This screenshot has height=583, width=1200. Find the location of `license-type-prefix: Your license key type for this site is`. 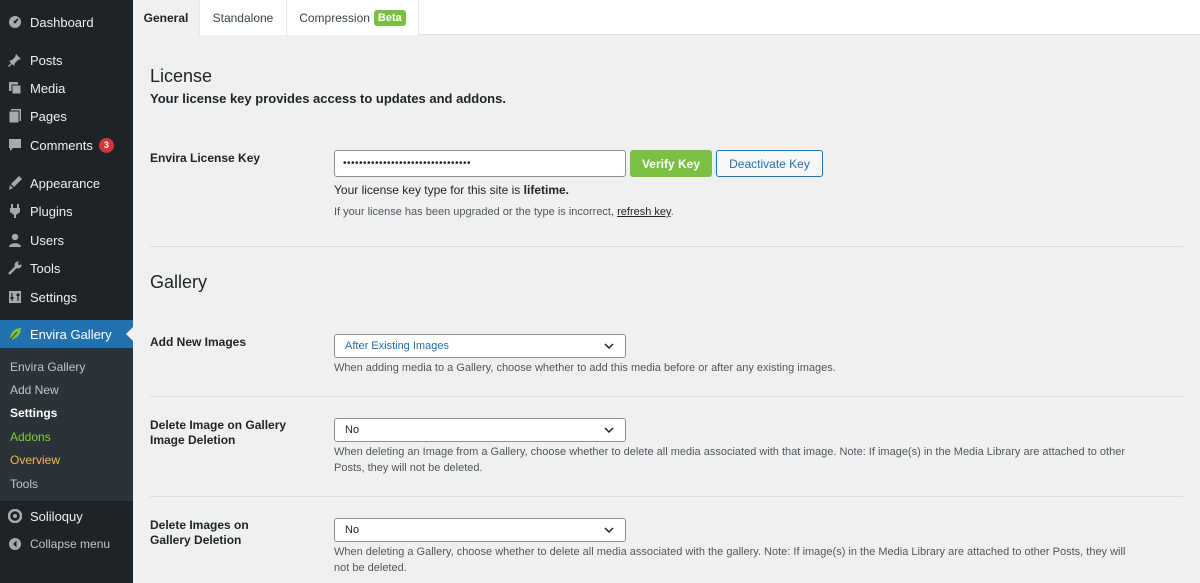

license-type-prefix: Your license key type for this site is is located at coordinates (429, 190).